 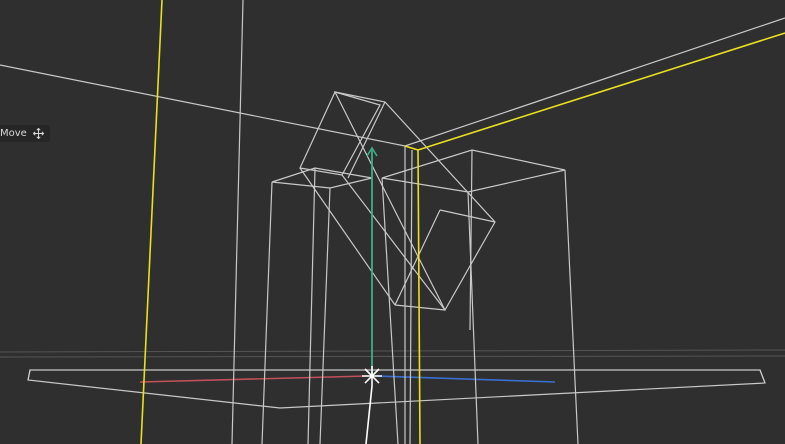 I want to click on ground-plane, so click(x=396, y=389).